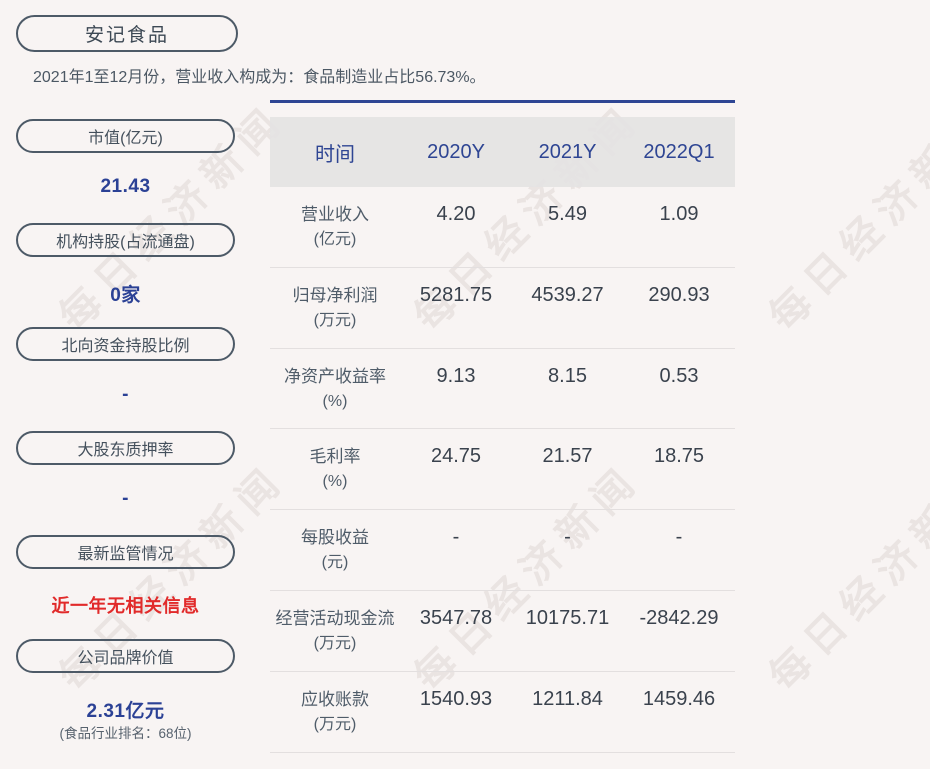 This screenshot has width=930, height=769. I want to click on row-value-2020: 5281.75, so click(456, 294).